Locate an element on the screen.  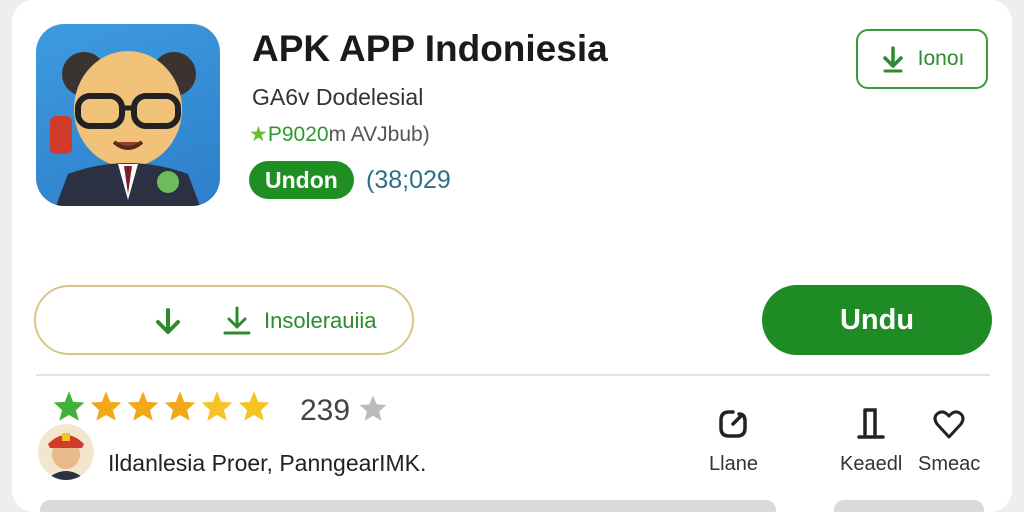
publisher-name: Ildanlesia Proer, PanngearIMK. is located at coordinates (267, 463).